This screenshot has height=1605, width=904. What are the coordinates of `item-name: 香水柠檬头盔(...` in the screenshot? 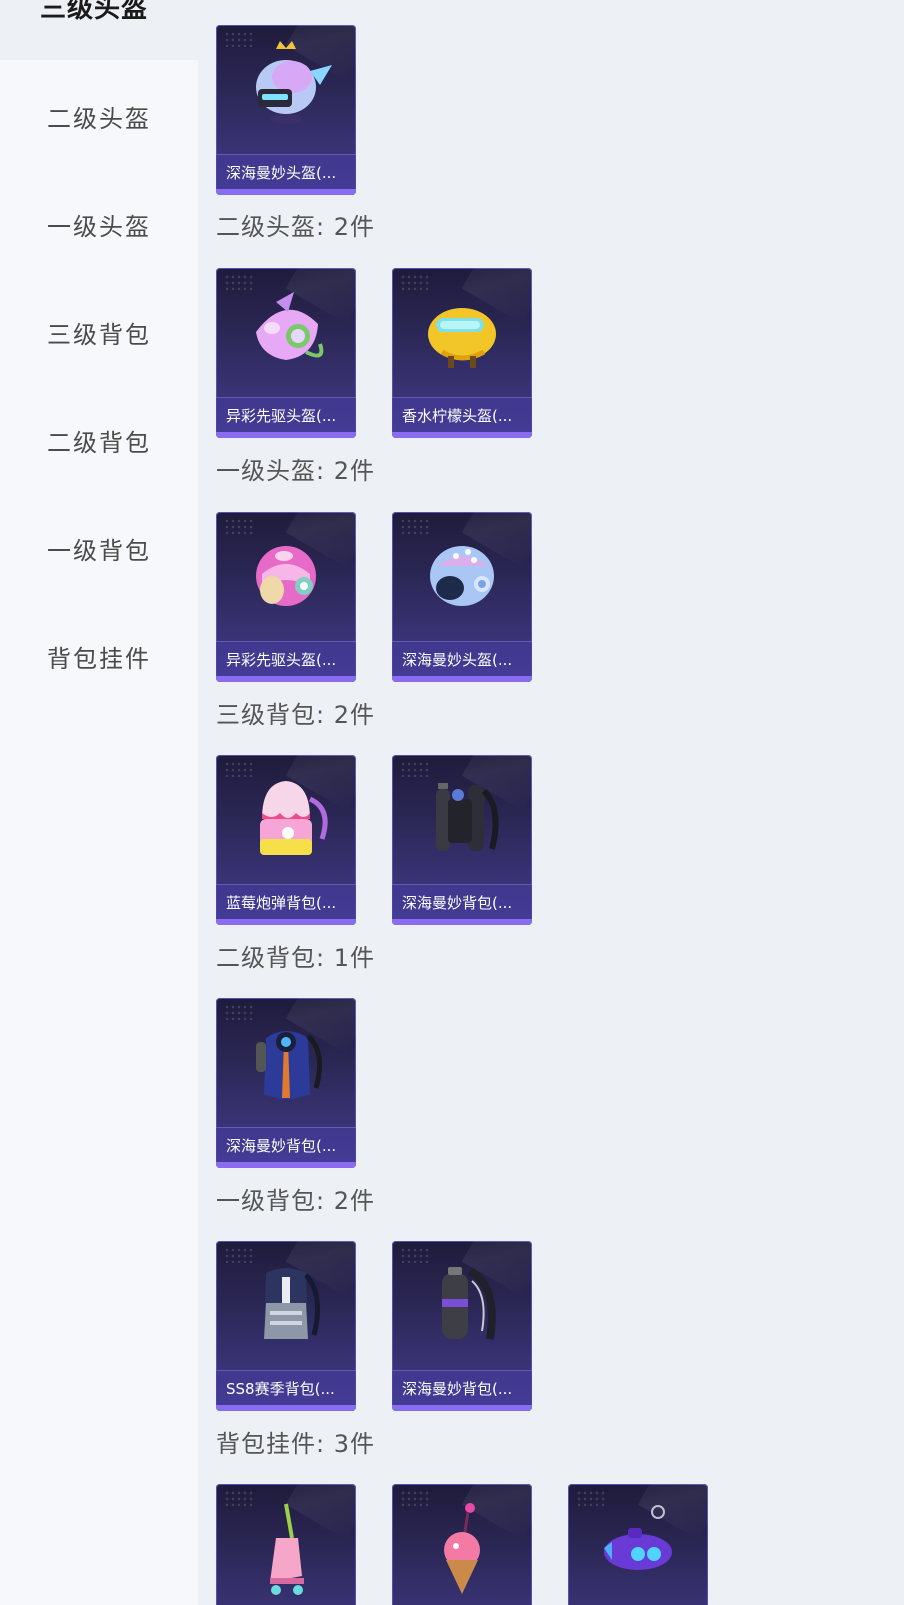 It's located at (457, 416).